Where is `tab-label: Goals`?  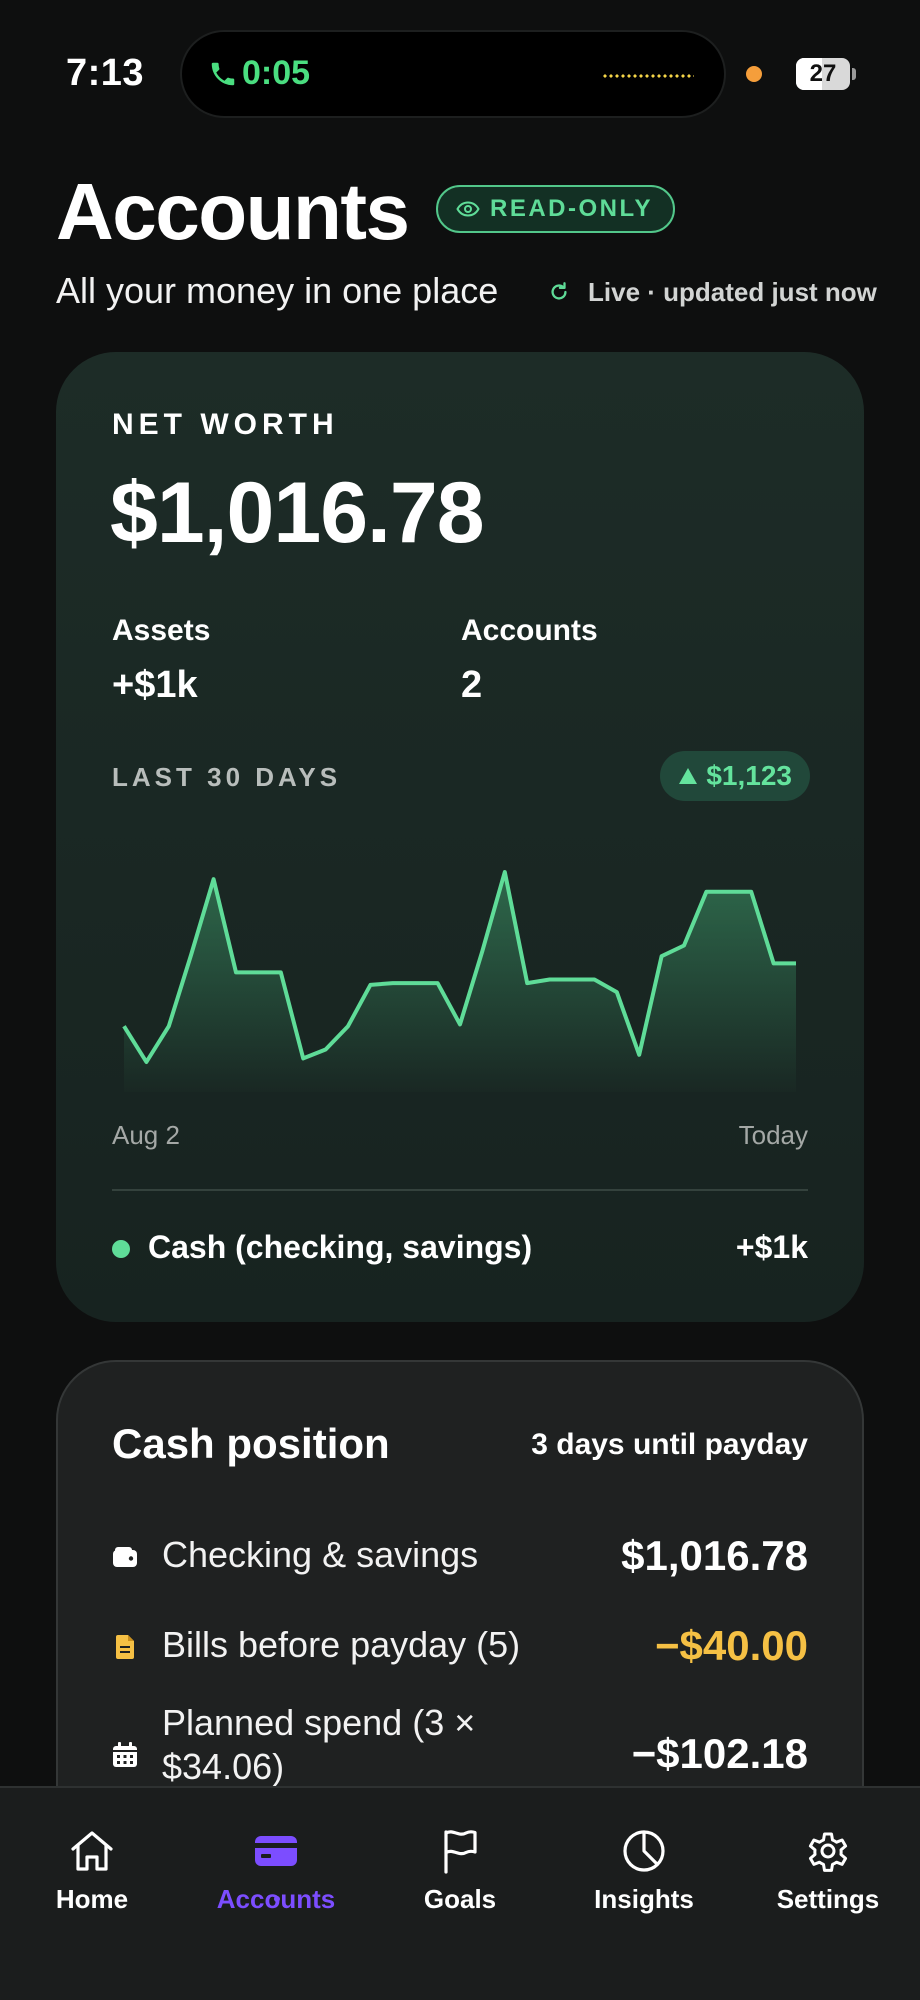
tab-label: Goals is located at coordinates (460, 1899).